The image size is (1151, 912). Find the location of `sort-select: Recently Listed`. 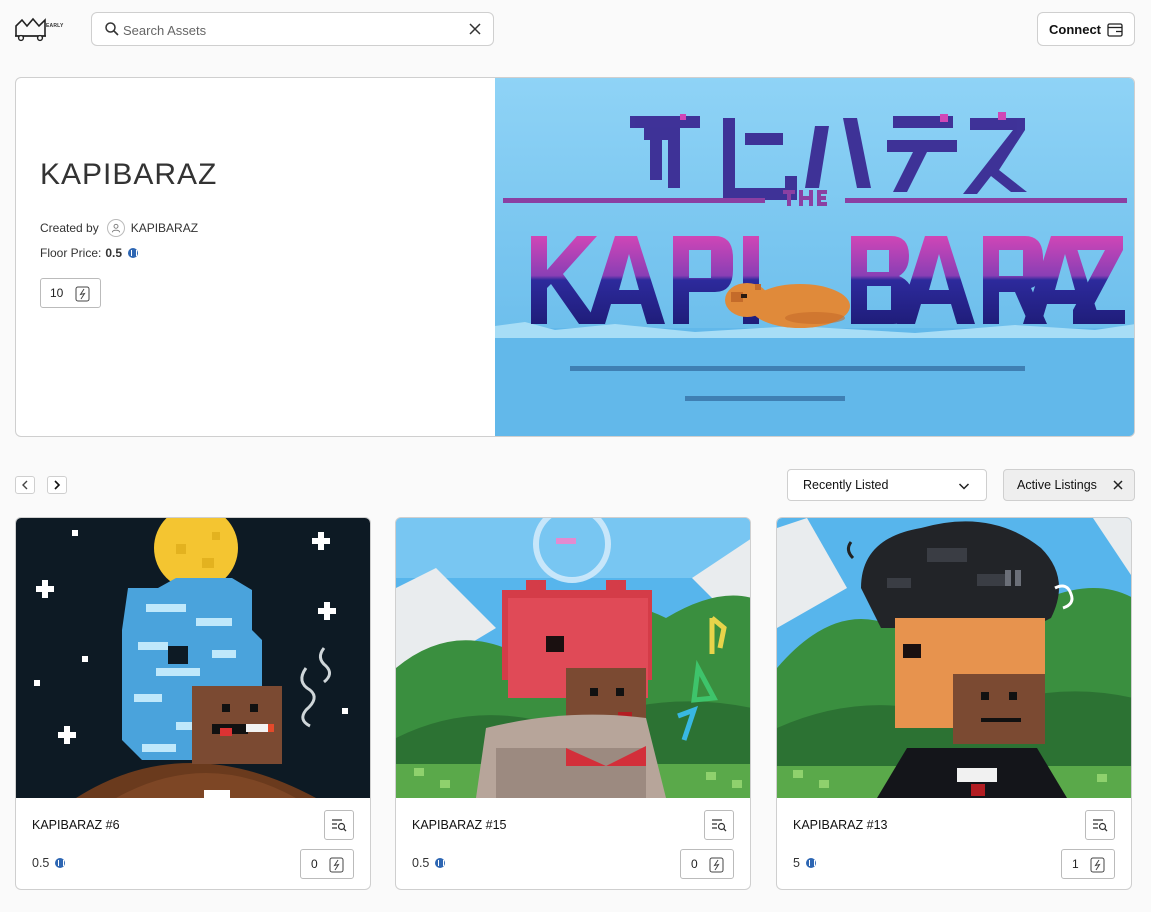

sort-select: Recently Listed is located at coordinates (887, 485).